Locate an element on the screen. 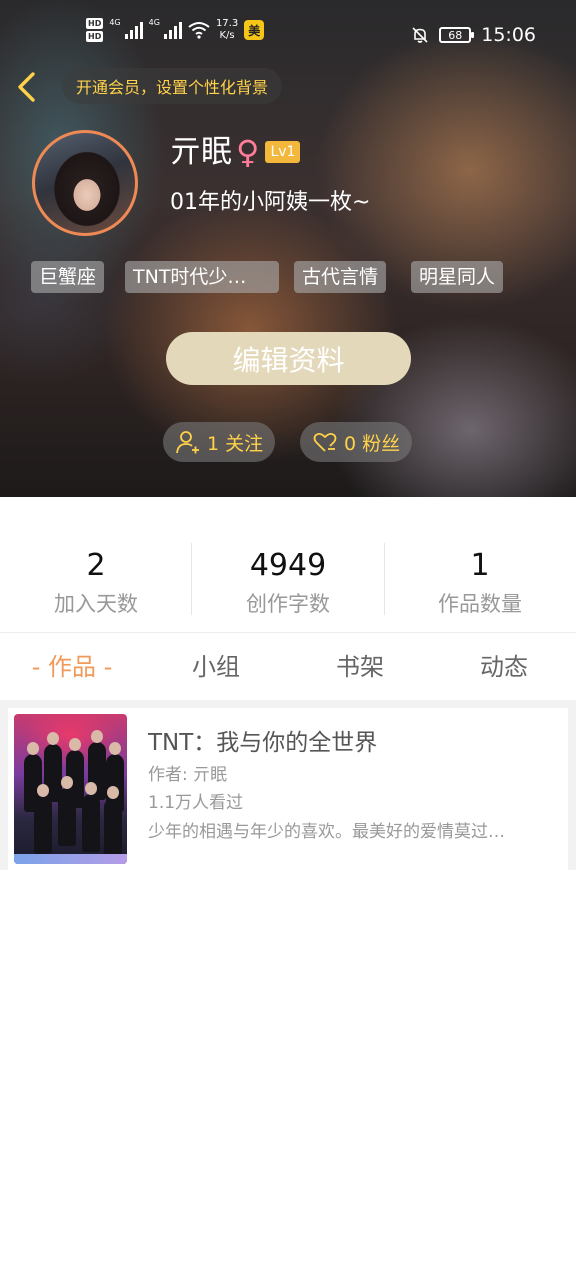  speed-unit: K/s is located at coordinates (227, 35).